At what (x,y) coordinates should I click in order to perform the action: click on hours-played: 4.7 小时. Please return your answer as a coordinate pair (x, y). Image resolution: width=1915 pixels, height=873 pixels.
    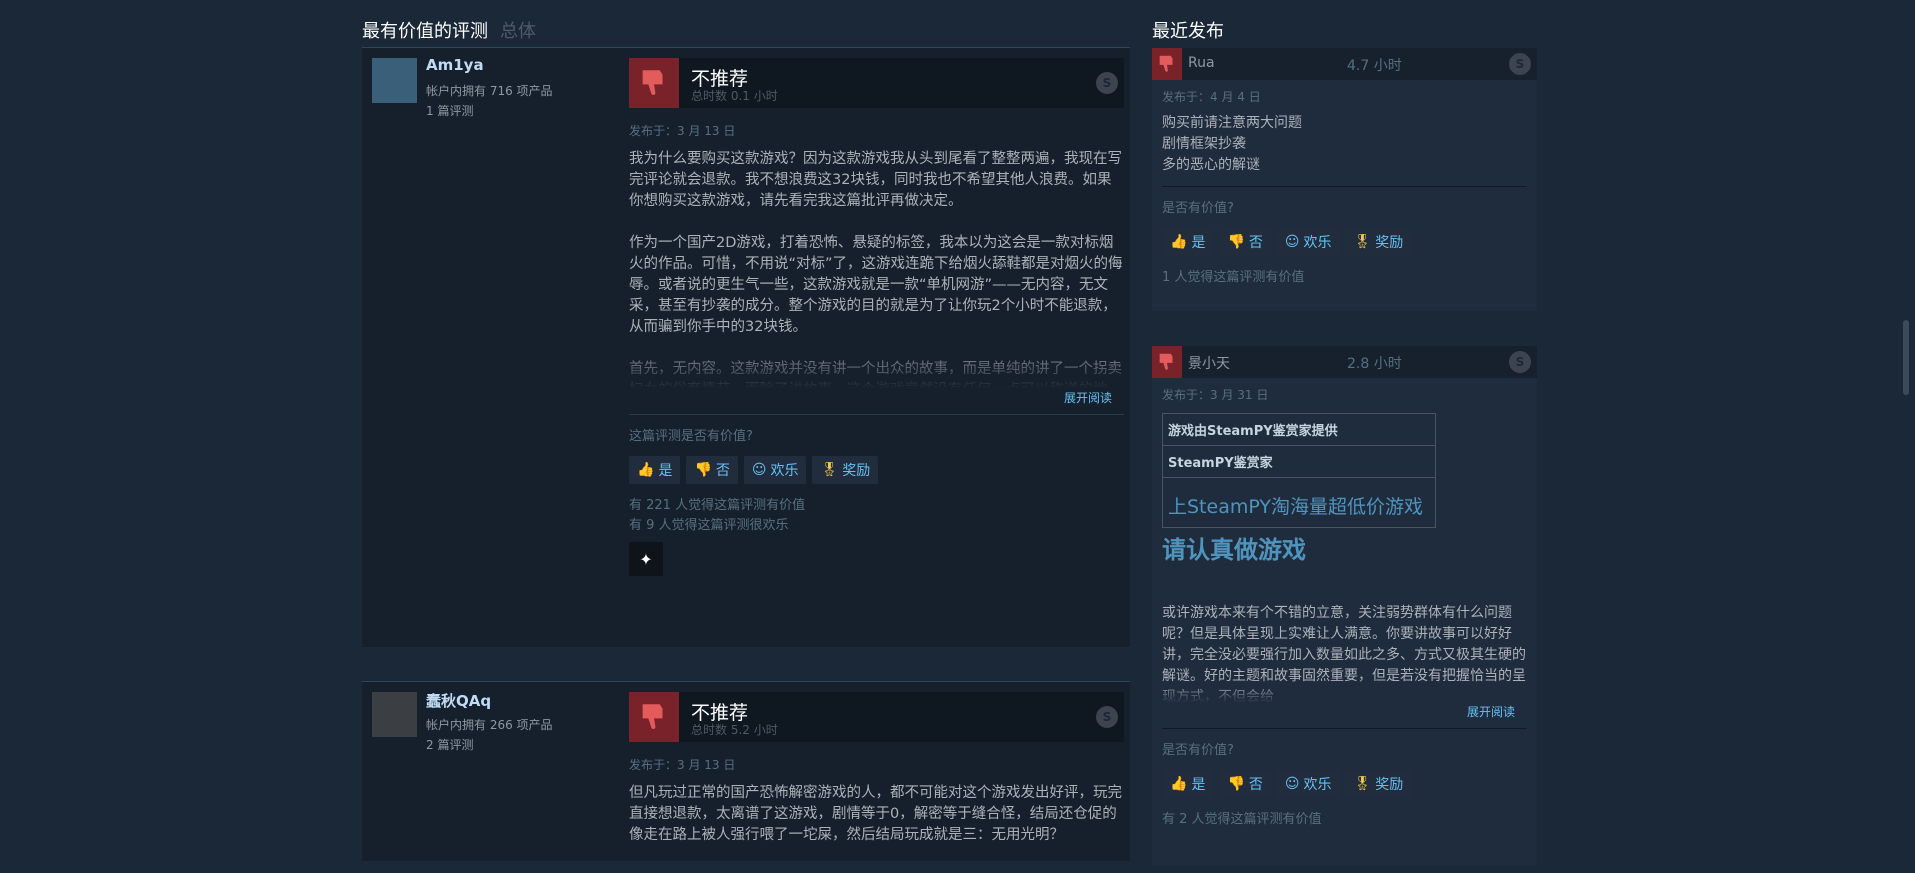
    Looking at the image, I should click on (1374, 66).